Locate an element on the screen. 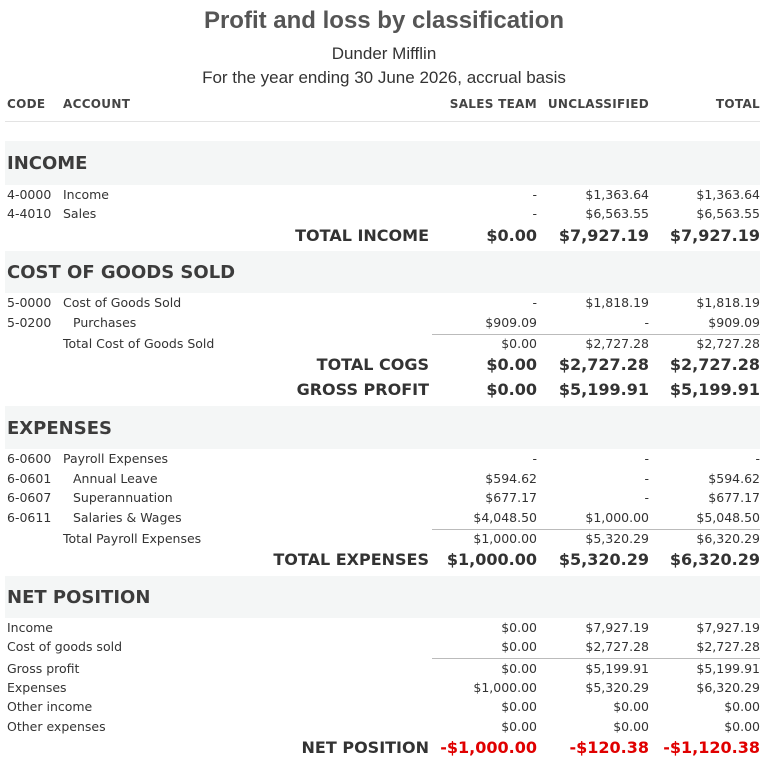  total-label: TOTAL INCOME is located at coordinates (362, 235).